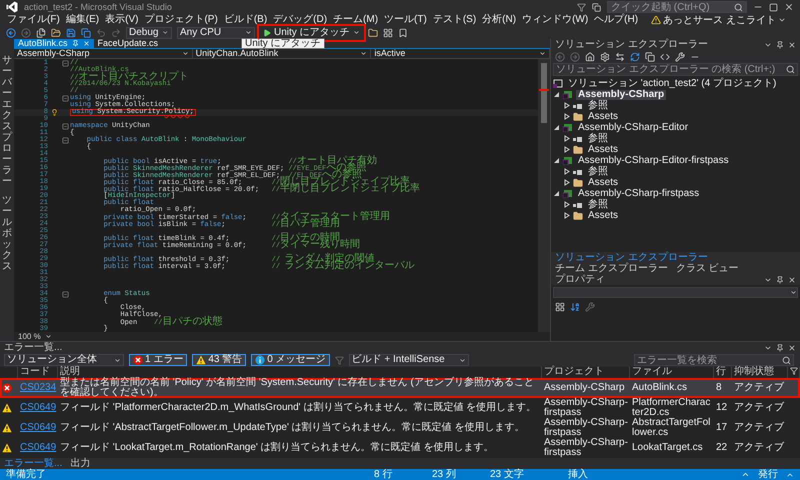  Describe the element at coordinates (300, 20) in the screenshot. I see `menu-item: デバッグ(D)` at that location.